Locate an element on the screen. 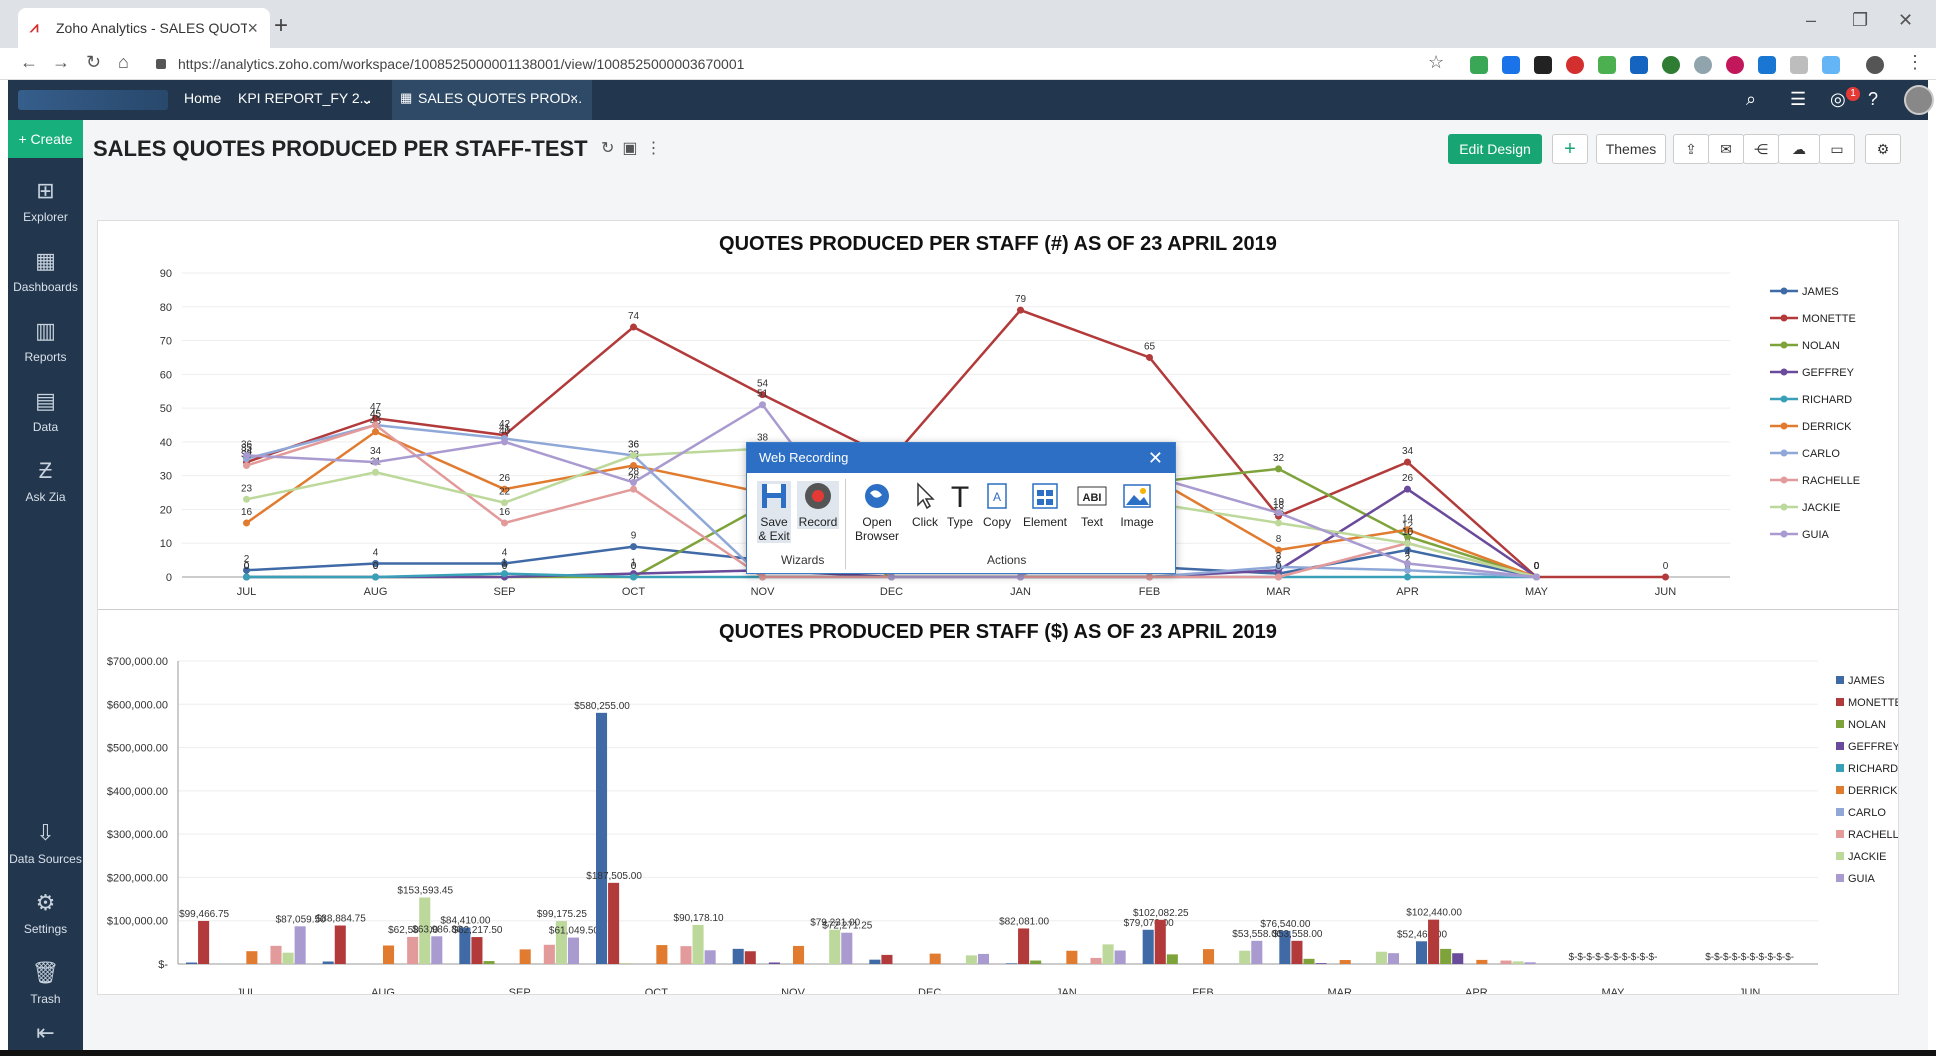 This screenshot has width=1936, height=1056. data-label: 9 is located at coordinates (634, 536).